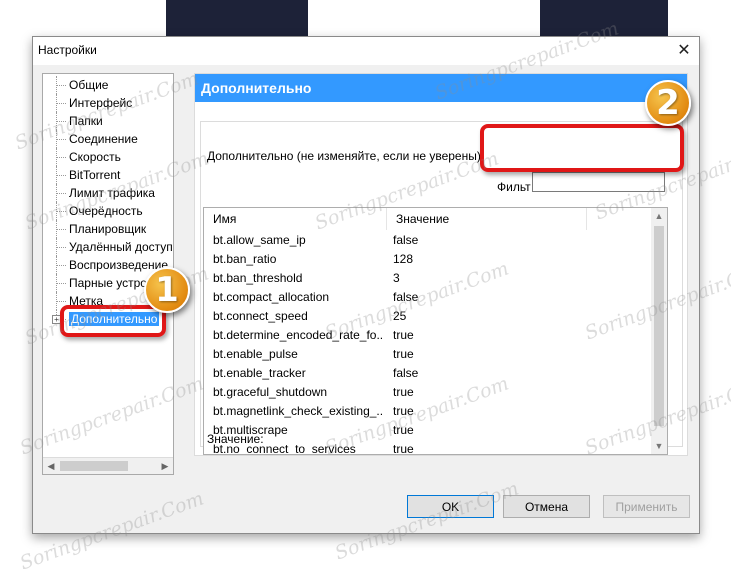 This screenshot has height=574, width=731. I want to click on table-row: bt.enable_pulse true, so click(427, 354).